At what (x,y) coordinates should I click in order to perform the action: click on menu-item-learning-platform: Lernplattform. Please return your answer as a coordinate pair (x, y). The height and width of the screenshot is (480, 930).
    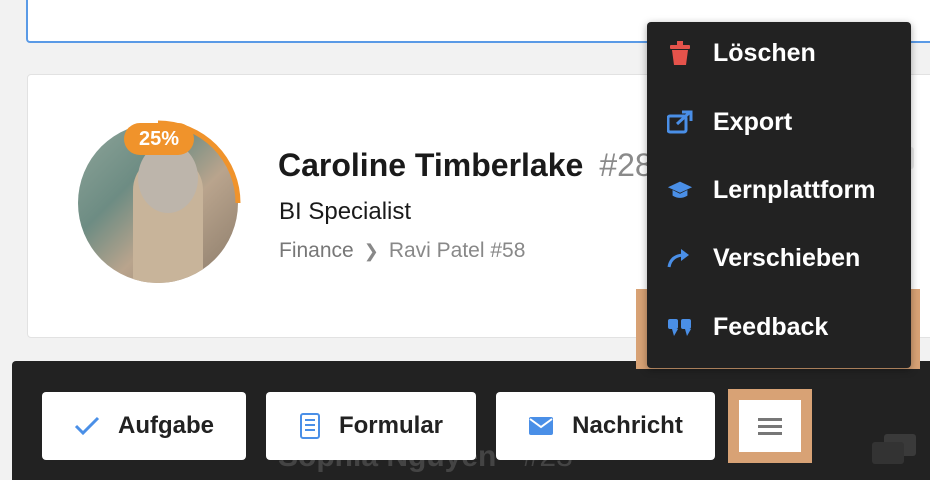
    Looking at the image, I should click on (779, 190).